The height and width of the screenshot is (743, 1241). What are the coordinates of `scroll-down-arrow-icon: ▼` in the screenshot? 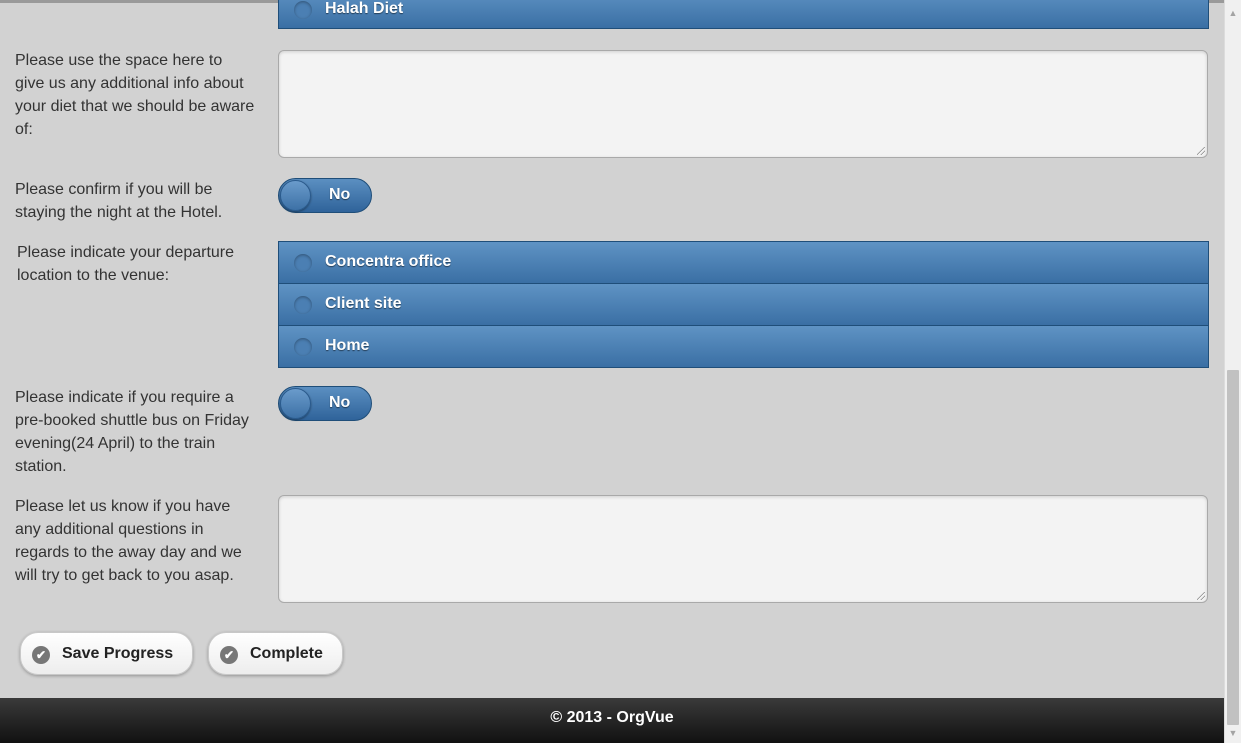 It's located at (1233, 733).